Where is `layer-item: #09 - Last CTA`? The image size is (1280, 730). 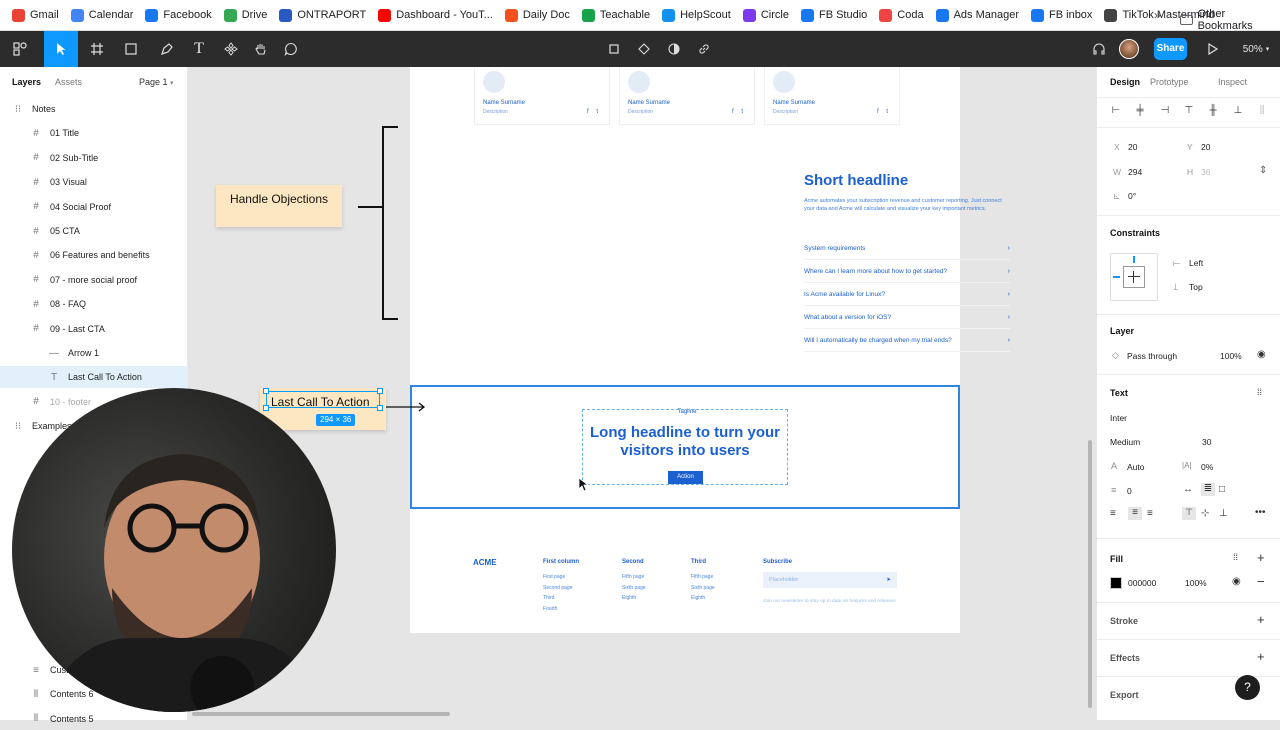 layer-item: #09 - Last CTA is located at coordinates (94, 329).